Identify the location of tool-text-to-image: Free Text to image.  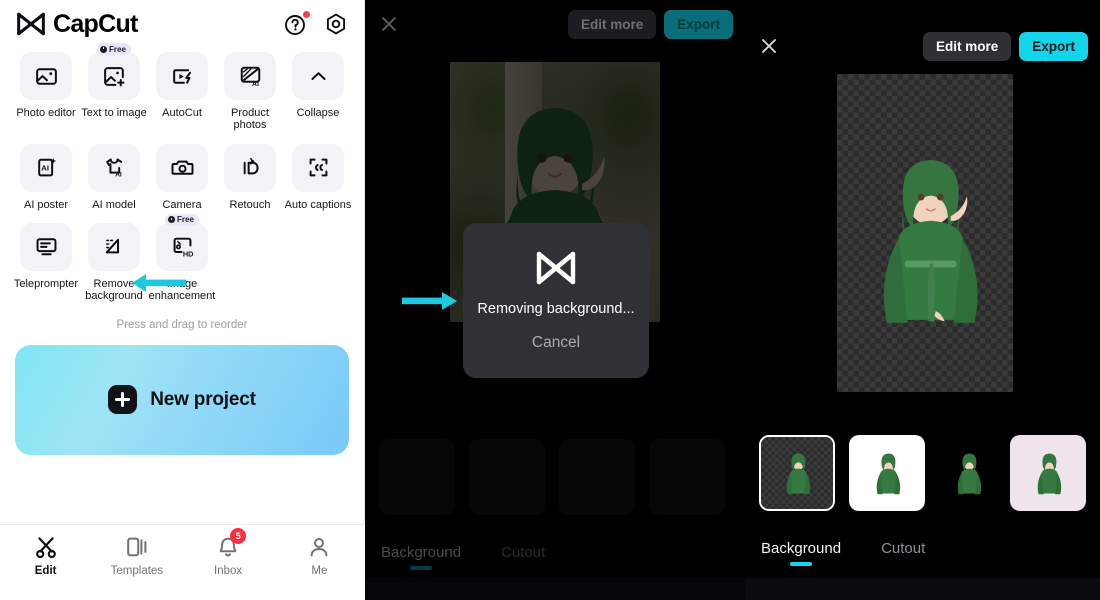
(114, 87).